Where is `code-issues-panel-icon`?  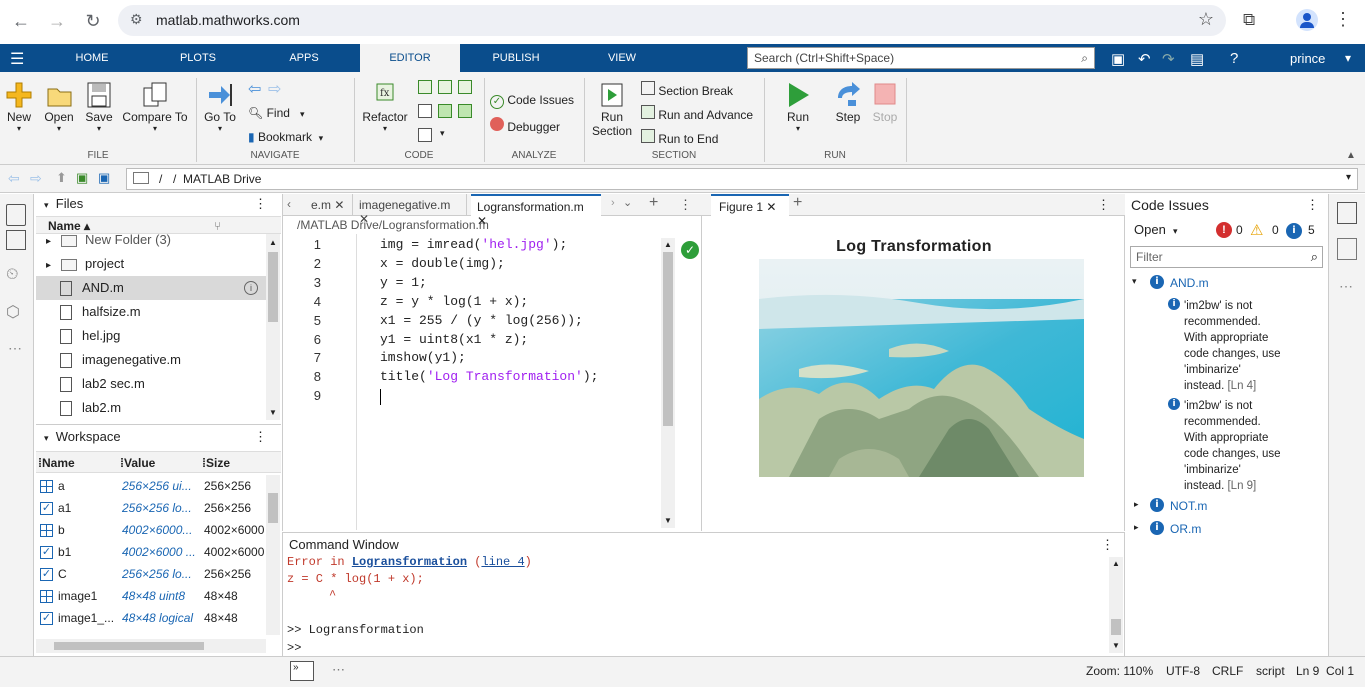 code-issues-panel-icon is located at coordinates (1347, 213).